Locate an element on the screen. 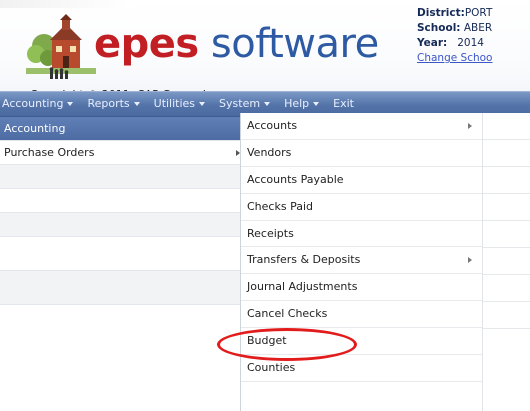 Image resolution: width=530 pixels, height=411 pixels. dropdown-item-journal-adjustments: Journal Adjustments is located at coordinates (361, 288).